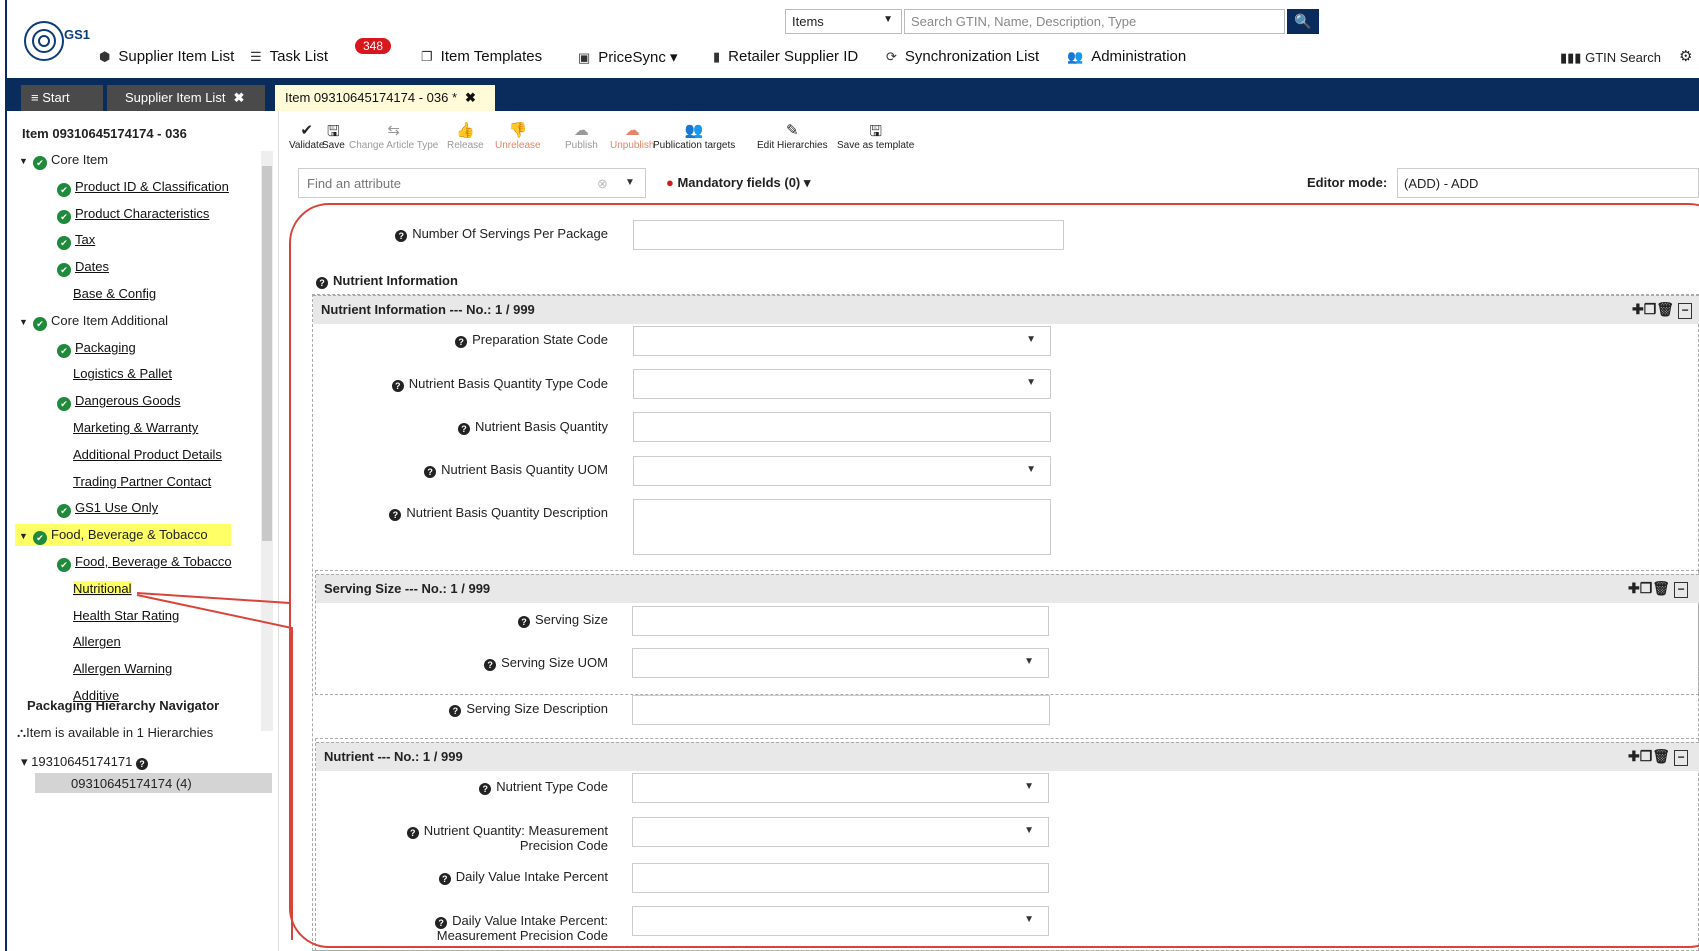  I want to click on tab-start: ≡ Start, so click(62, 98).